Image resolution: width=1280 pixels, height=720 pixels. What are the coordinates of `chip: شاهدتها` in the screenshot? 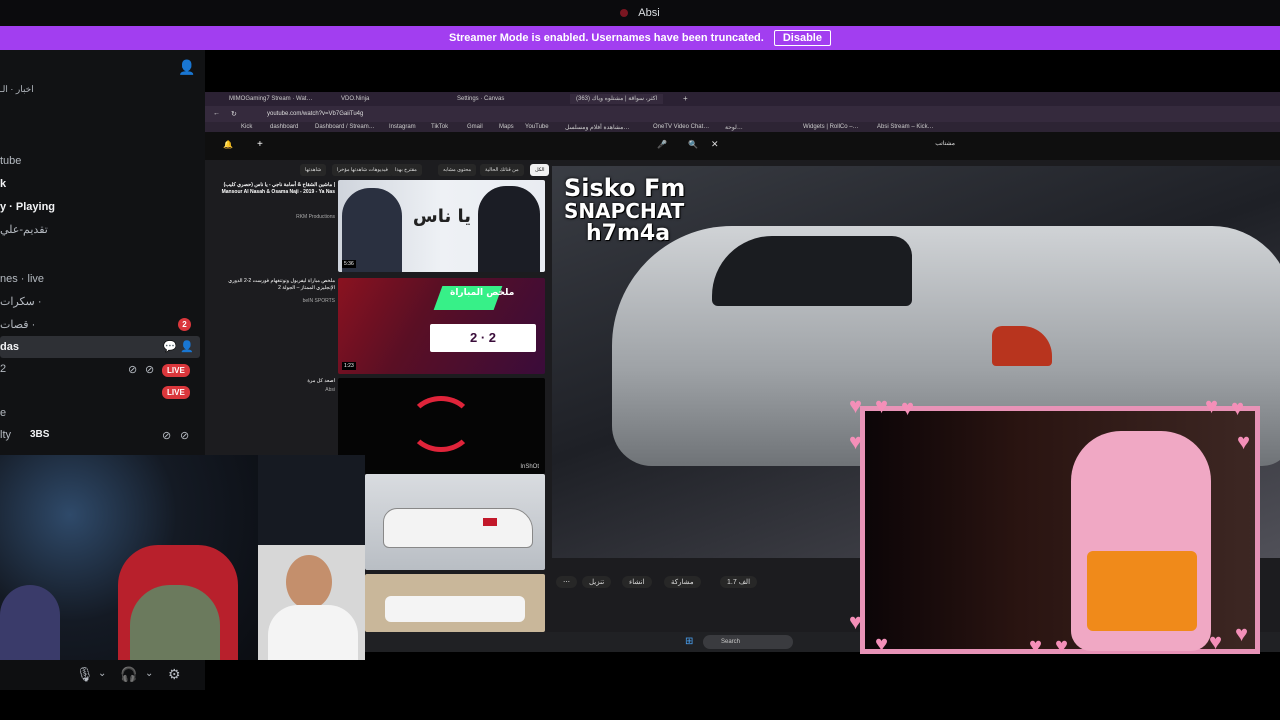 It's located at (313, 170).